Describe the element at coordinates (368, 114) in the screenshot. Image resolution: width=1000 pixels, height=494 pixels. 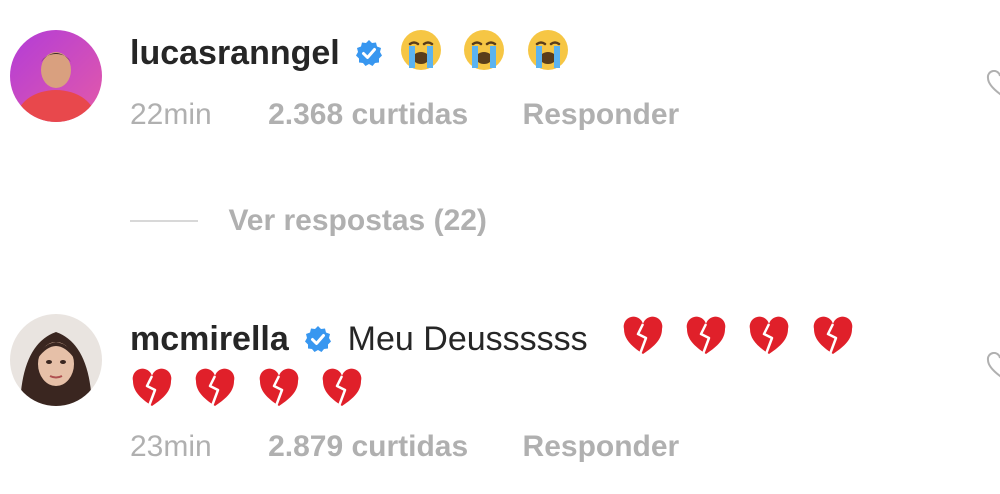
I see `likes-count: 2.368 curtidas` at that location.